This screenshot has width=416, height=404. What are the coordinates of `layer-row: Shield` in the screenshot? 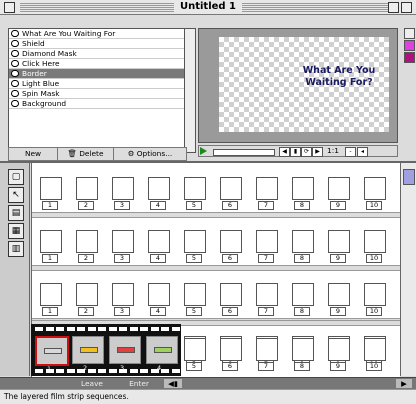 It's located at (96, 44).